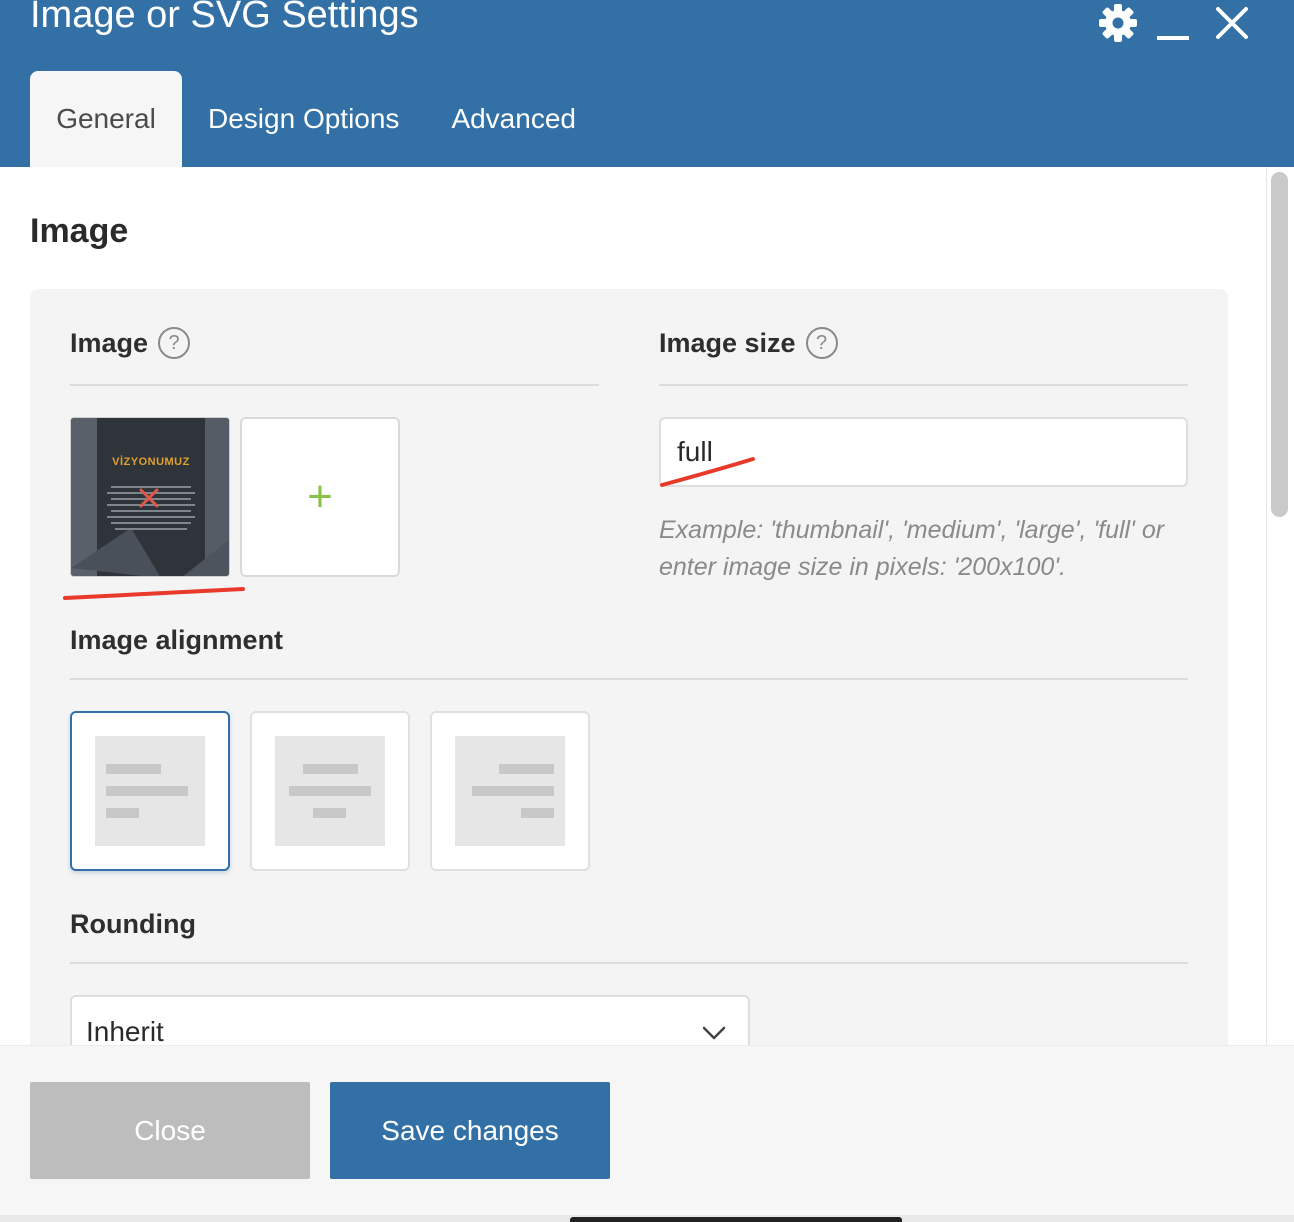 This screenshot has width=1294, height=1222. What do you see at coordinates (1279, 344) in the screenshot?
I see `scrollbar-thumb` at bounding box center [1279, 344].